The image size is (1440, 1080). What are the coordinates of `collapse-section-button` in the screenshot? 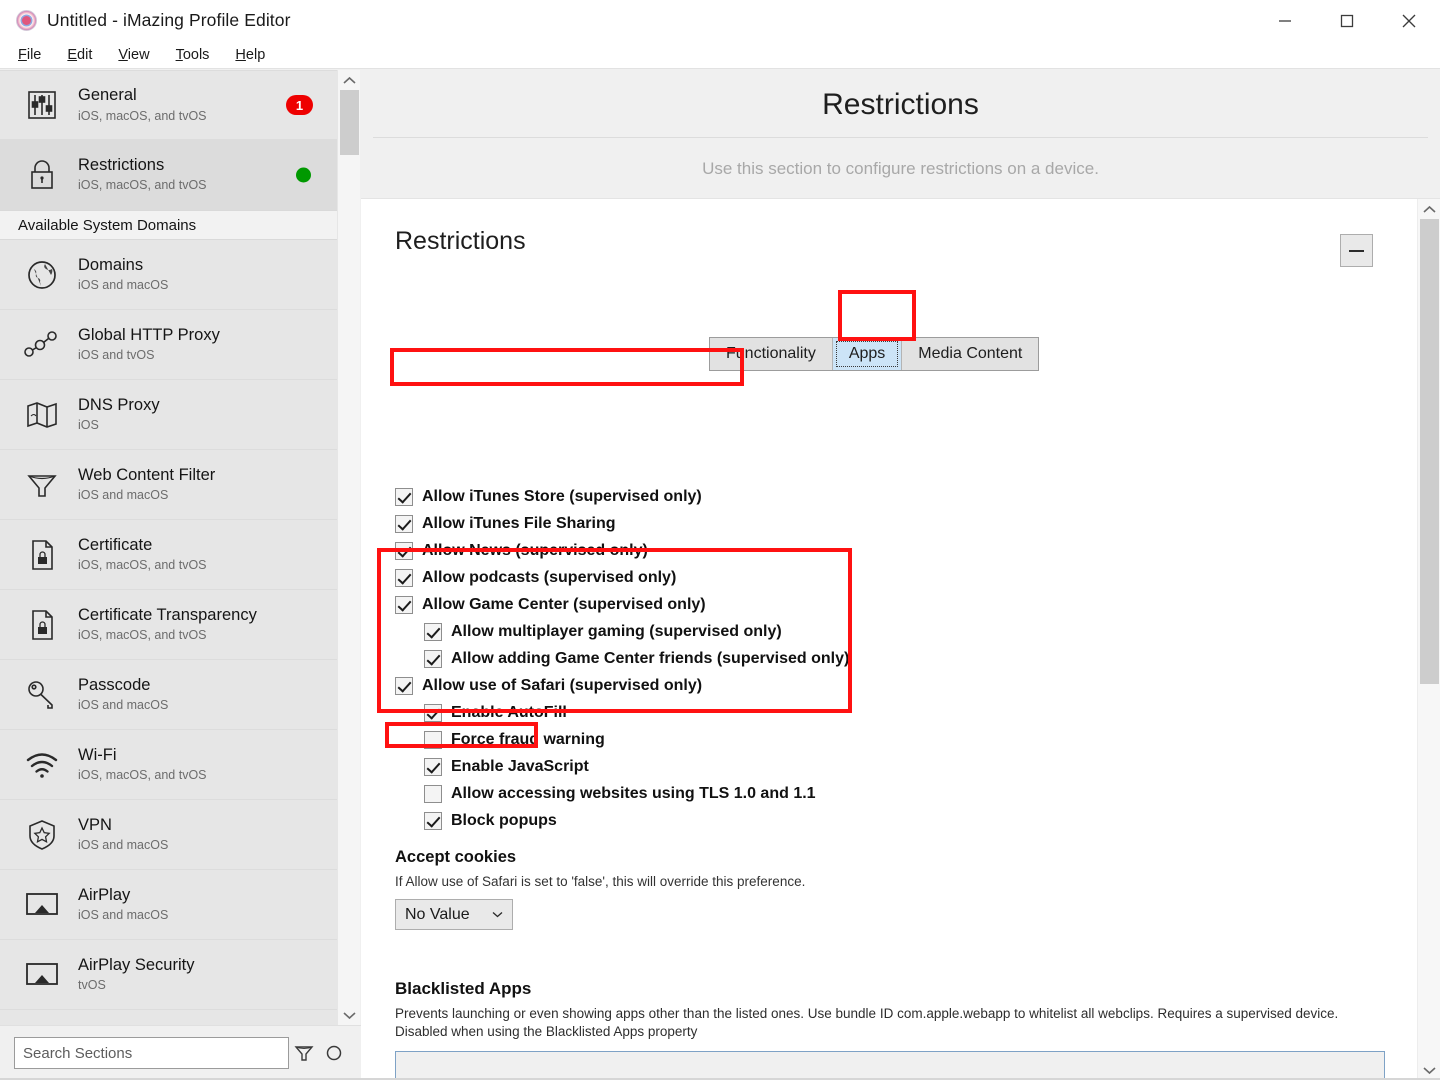 It's located at (1356, 250).